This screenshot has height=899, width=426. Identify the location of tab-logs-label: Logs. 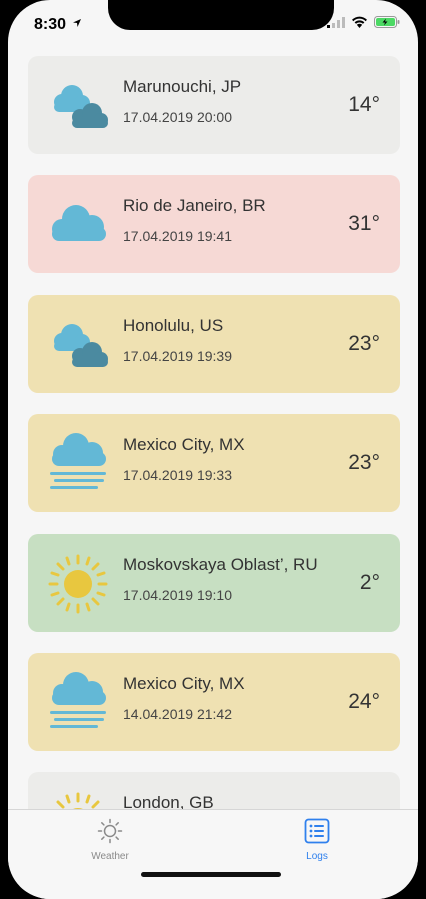
(317, 856).